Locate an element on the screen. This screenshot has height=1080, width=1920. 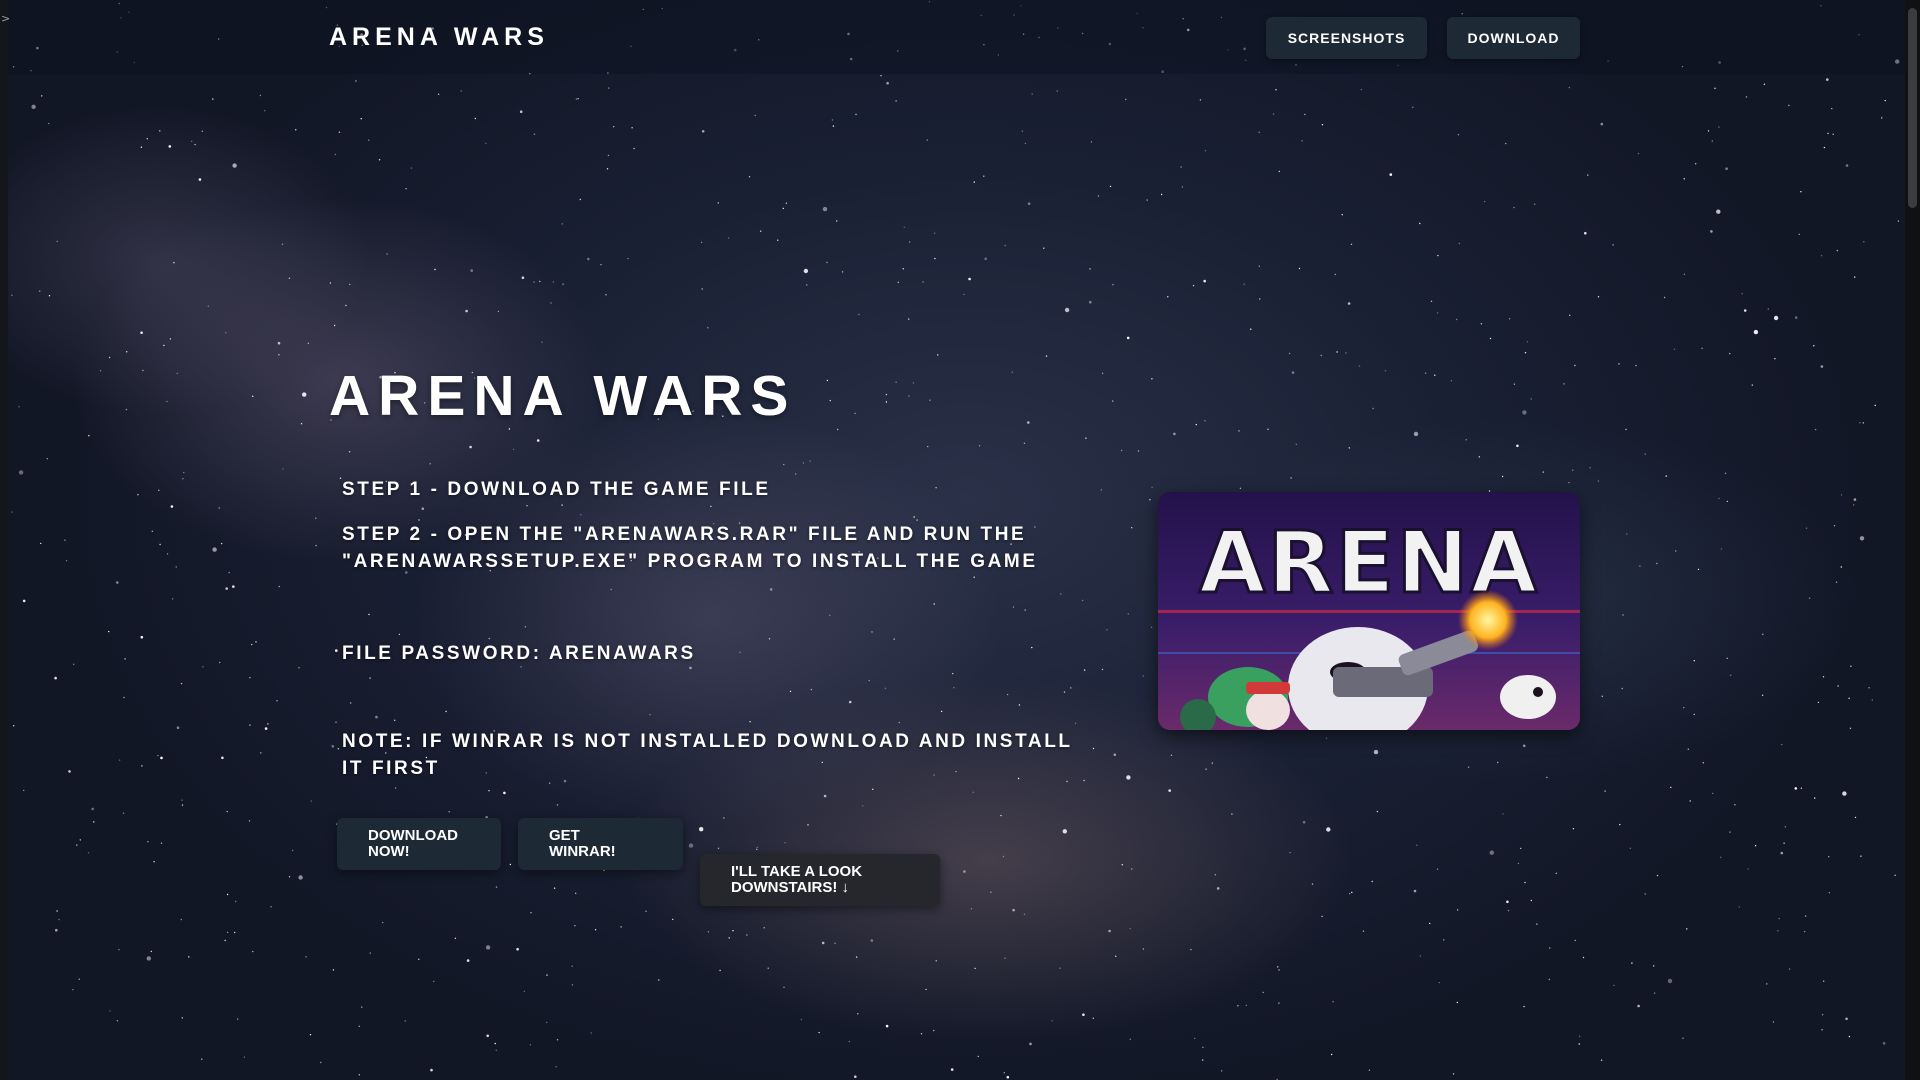
look-downstairs-button: I'LL TAKE A LOOK DOWNSTAIRS! ↓ is located at coordinates (820, 880).